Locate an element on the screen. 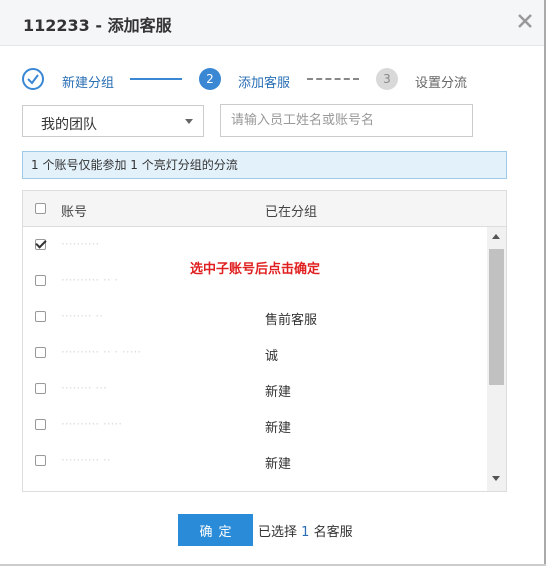 Image resolution: width=546 pixels, height=566 pixels. step-2-label: 添加客服 is located at coordinates (264, 83).